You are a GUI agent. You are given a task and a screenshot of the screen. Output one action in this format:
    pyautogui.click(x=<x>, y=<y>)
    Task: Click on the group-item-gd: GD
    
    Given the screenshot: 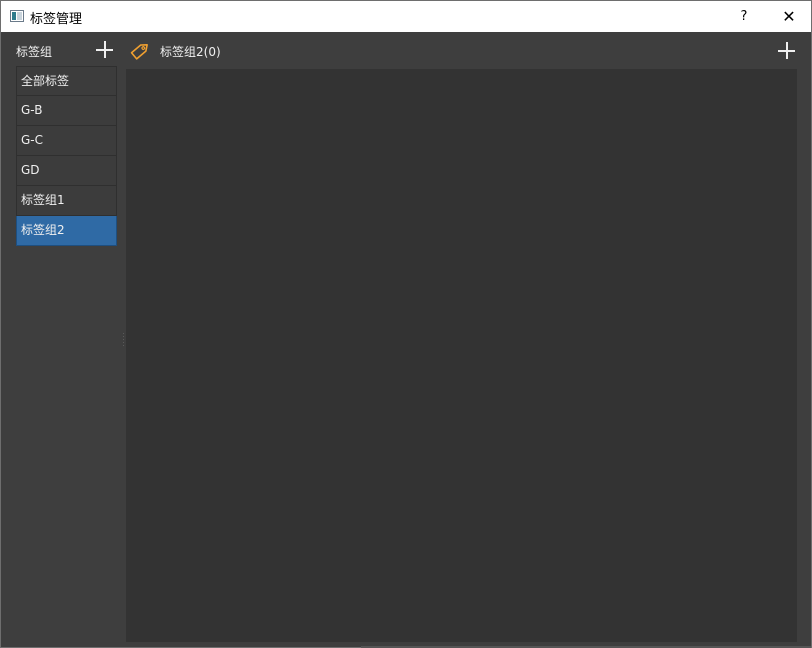 What is the action you would take?
    pyautogui.click(x=66, y=171)
    